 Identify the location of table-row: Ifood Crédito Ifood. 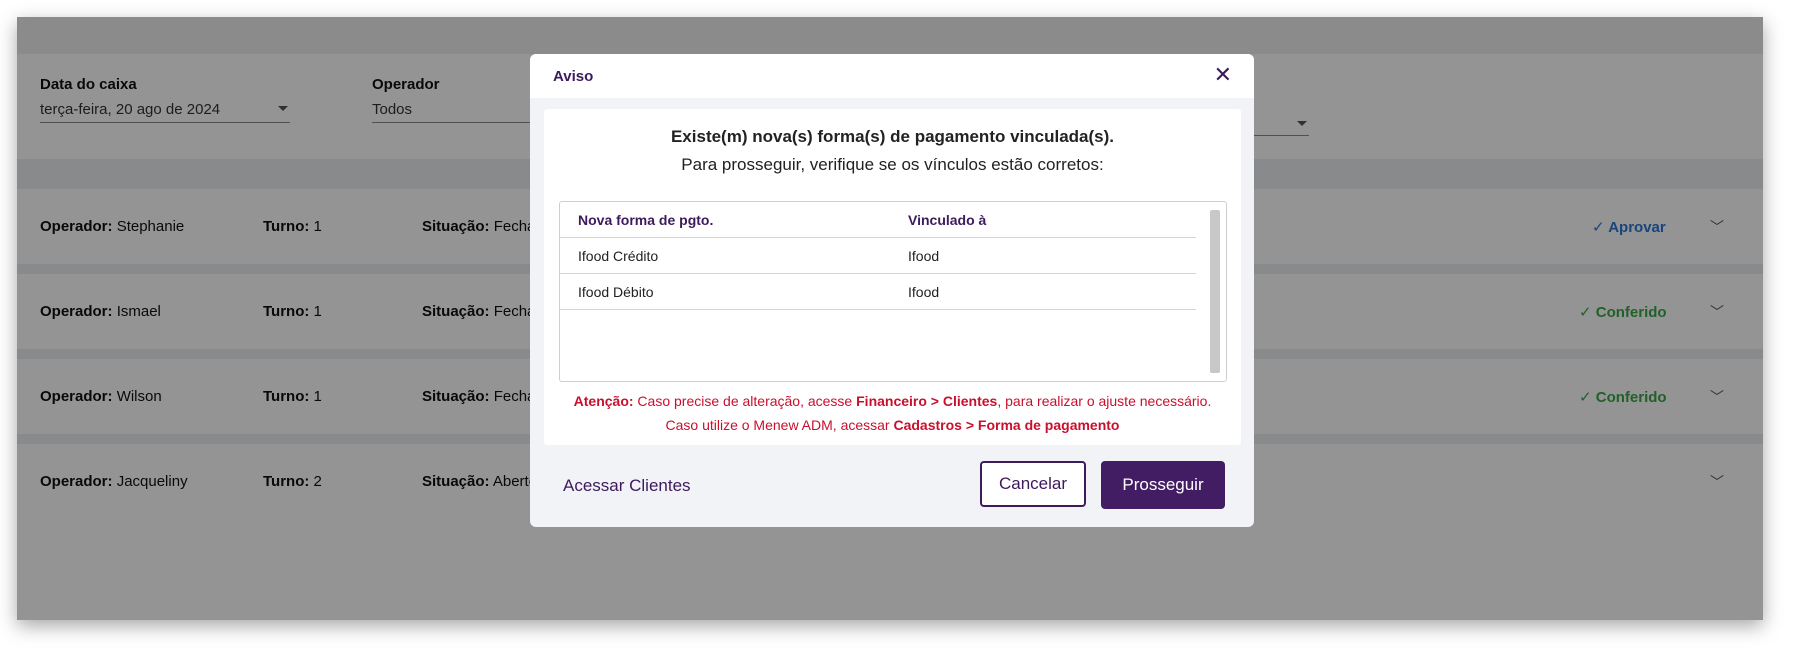
(878, 256).